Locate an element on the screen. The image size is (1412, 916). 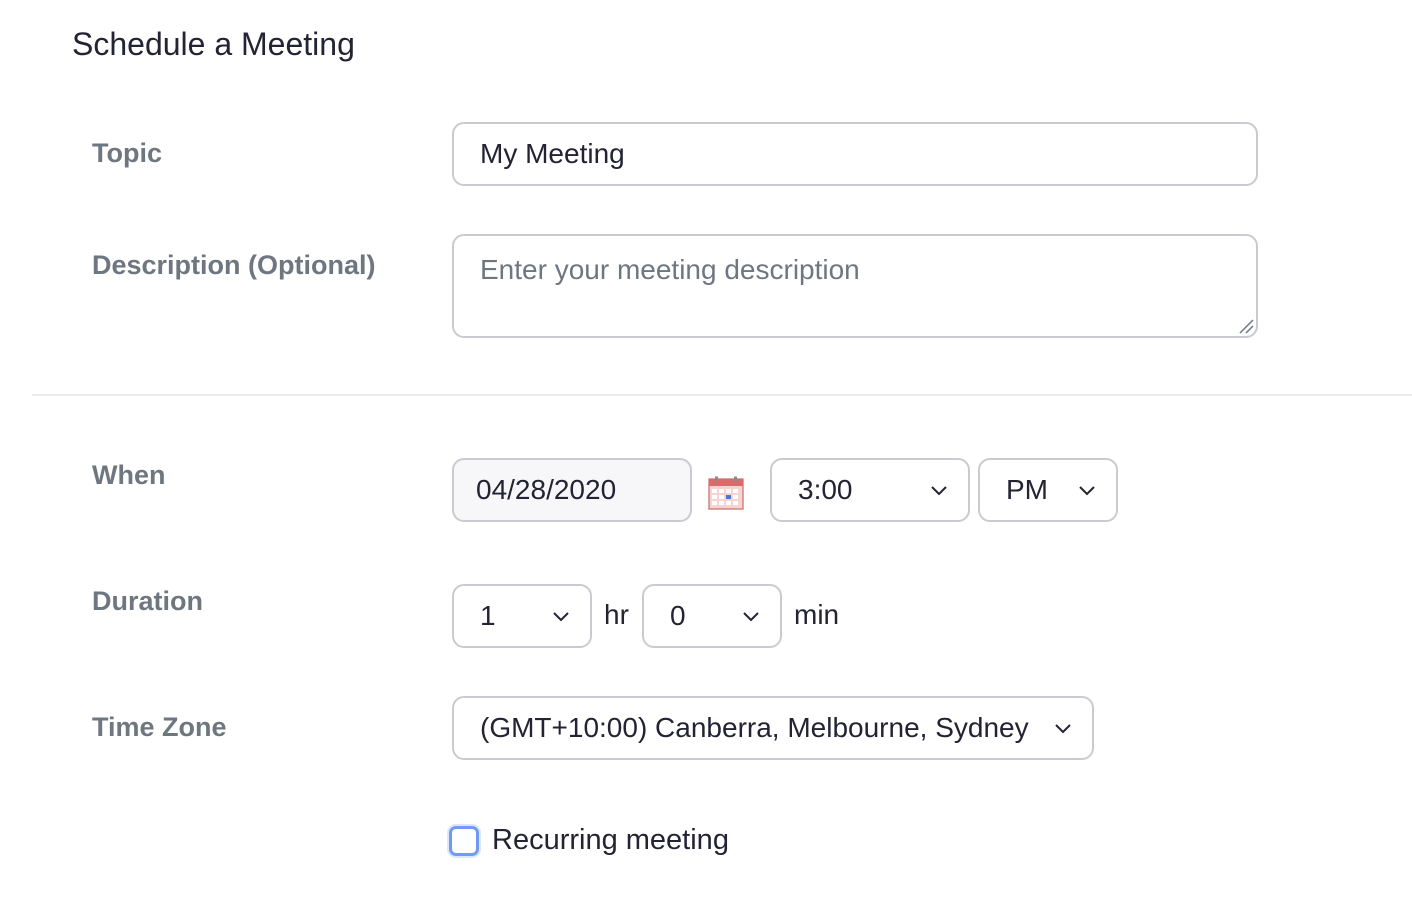
timezone-label: Time Zone is located at coordinates (159, 727).